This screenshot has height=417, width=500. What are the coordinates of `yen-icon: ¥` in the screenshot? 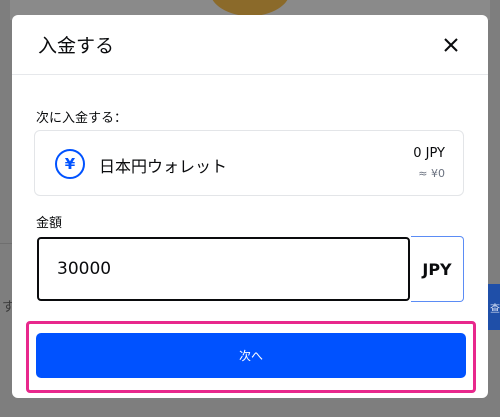 It's located at (70, 164).